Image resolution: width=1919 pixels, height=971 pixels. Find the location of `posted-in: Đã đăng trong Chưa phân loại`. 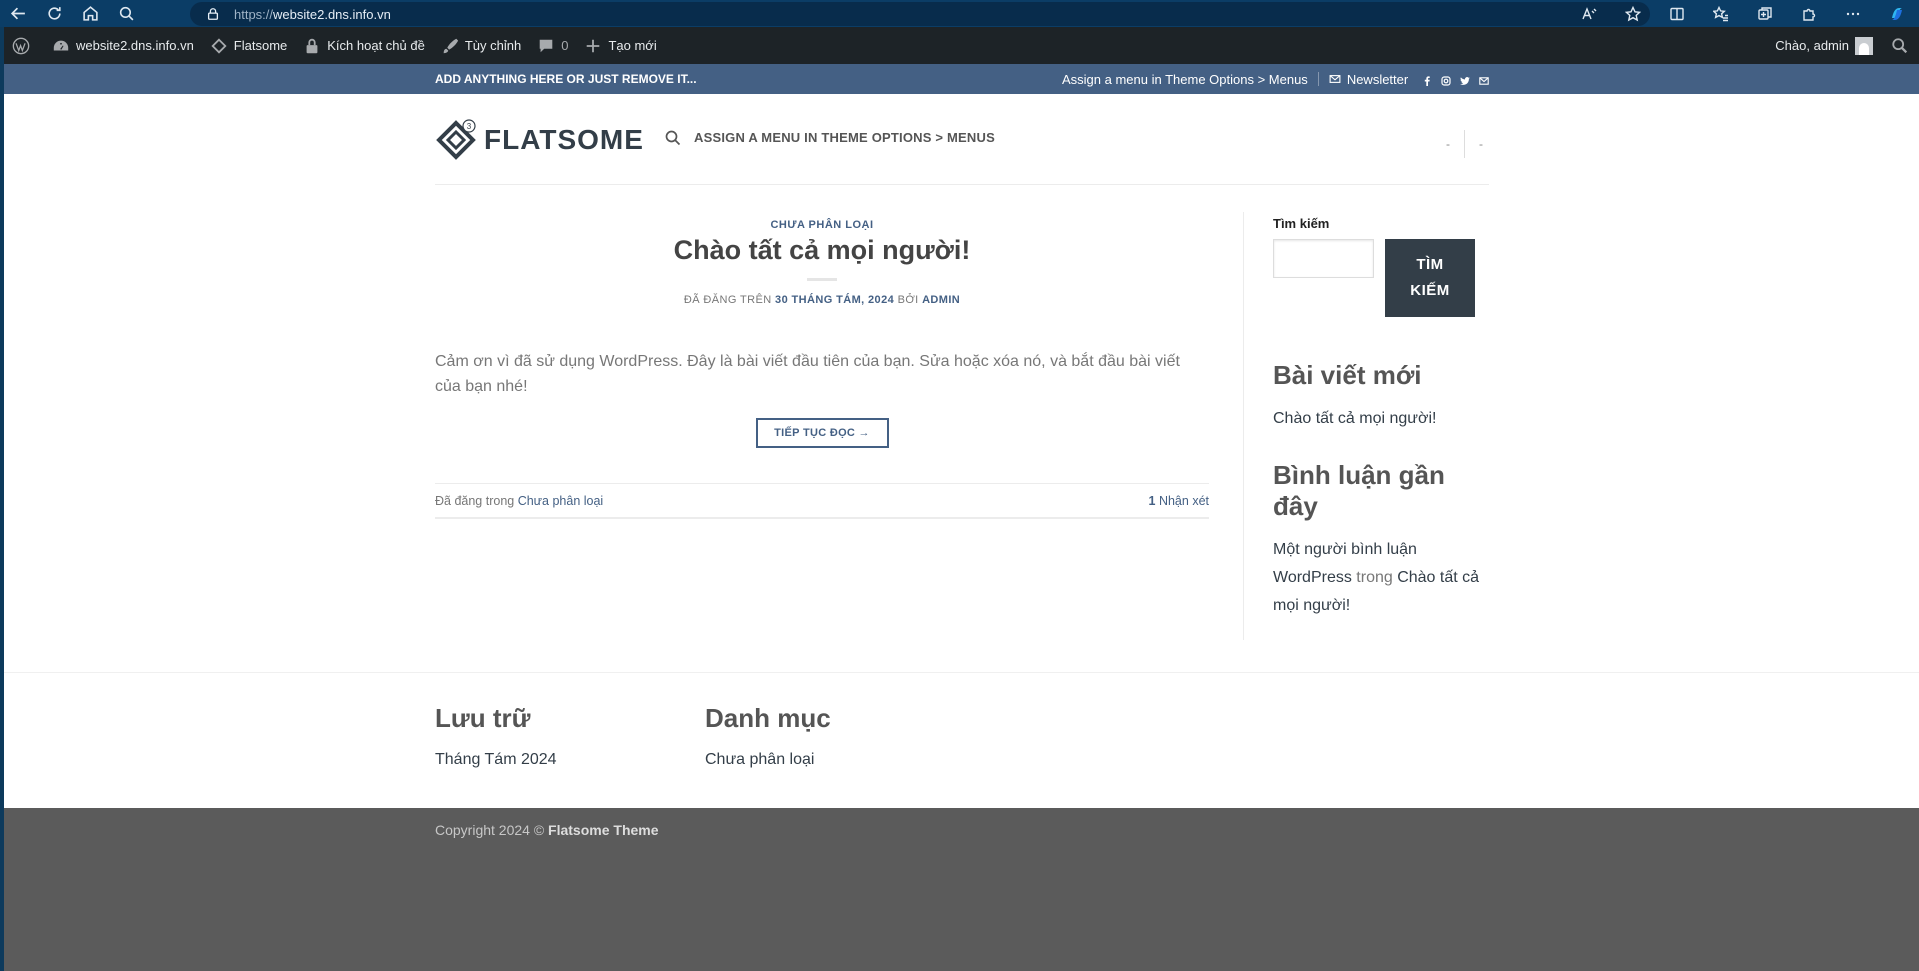

posted-in: Đã đăng trong Chưa phân loại is located at coordinates (519, 501).